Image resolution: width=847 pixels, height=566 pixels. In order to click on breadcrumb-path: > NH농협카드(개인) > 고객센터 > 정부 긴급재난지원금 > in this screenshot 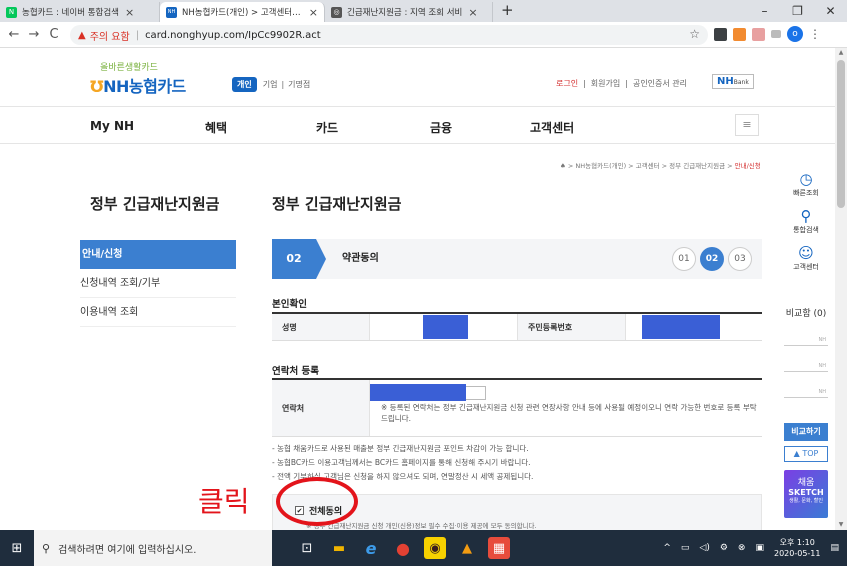, I will do `click(650, 166)`.